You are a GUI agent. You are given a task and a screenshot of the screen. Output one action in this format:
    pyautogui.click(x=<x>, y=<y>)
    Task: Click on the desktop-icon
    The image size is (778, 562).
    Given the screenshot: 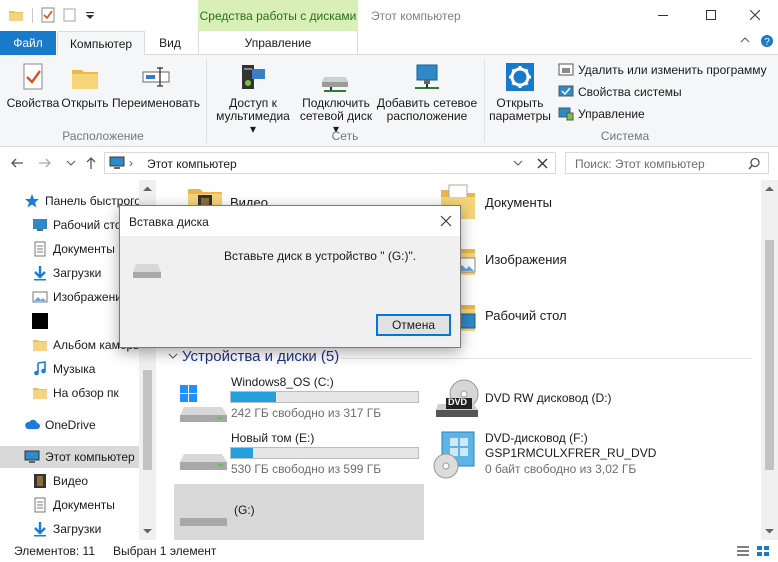 What is the action you would take?
    pyautogui.click(x=40, y=225)
    